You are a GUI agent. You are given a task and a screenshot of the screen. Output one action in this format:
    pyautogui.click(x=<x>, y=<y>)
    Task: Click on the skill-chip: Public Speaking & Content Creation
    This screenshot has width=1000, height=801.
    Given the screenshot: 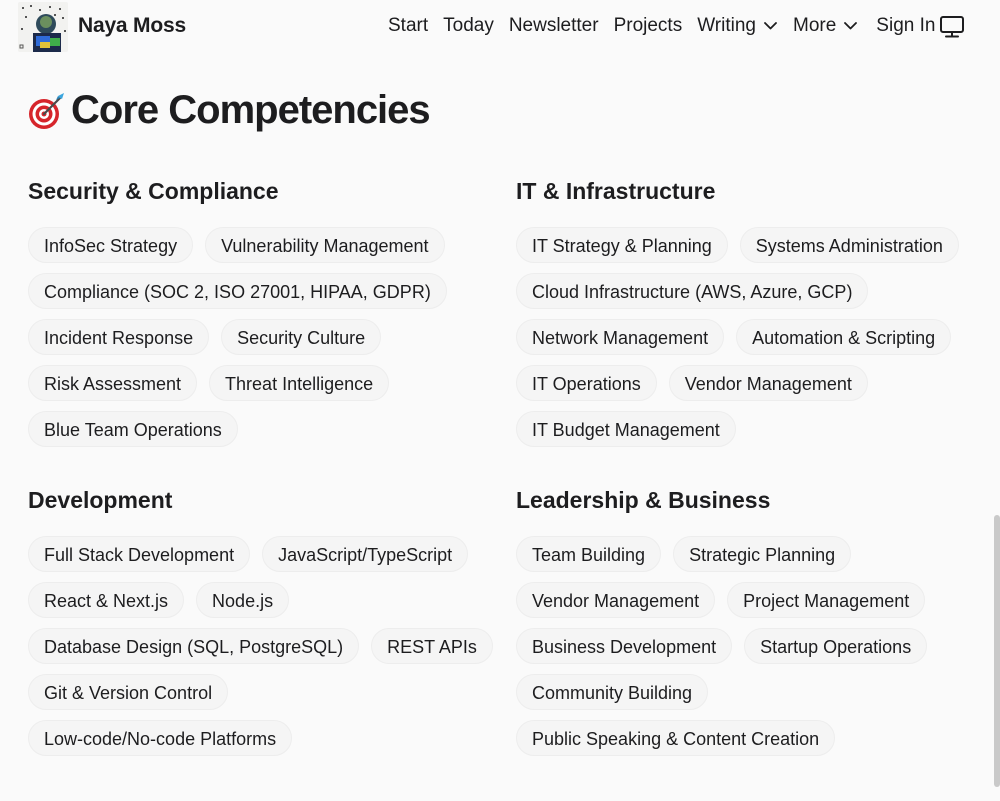 What is the action you would take?
    pyautogui.click(x=676, y=738)
    